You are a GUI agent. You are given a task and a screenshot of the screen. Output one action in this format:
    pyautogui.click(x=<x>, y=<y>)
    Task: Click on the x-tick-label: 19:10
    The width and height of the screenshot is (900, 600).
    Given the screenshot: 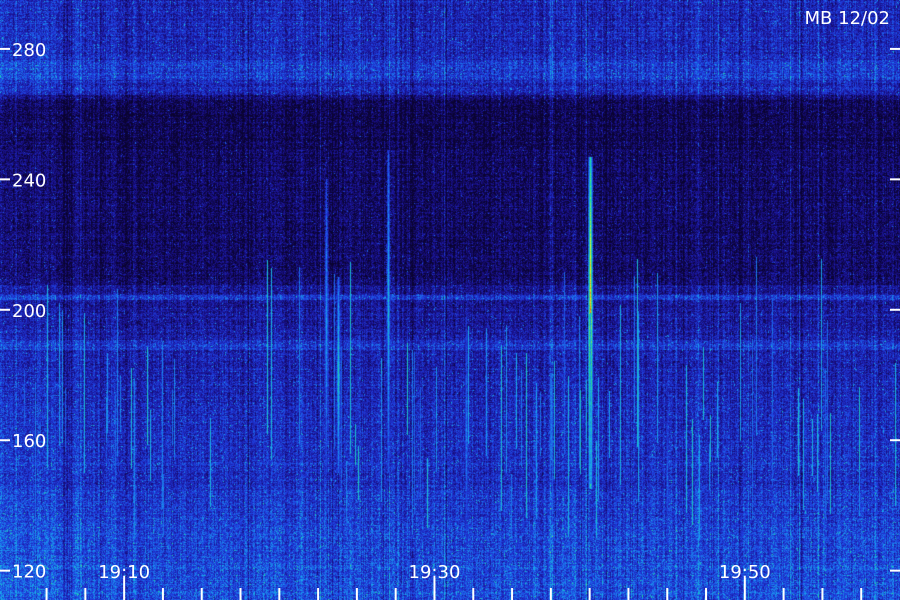 What is the action you would take?
    pyautogui.click(x=124, y=572)
    